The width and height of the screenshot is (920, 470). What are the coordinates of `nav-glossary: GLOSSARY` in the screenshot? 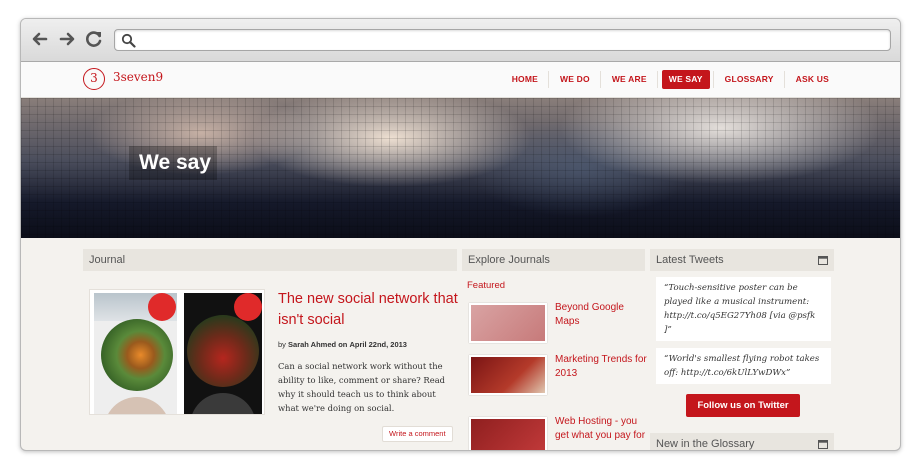 It's located at (746, 79).